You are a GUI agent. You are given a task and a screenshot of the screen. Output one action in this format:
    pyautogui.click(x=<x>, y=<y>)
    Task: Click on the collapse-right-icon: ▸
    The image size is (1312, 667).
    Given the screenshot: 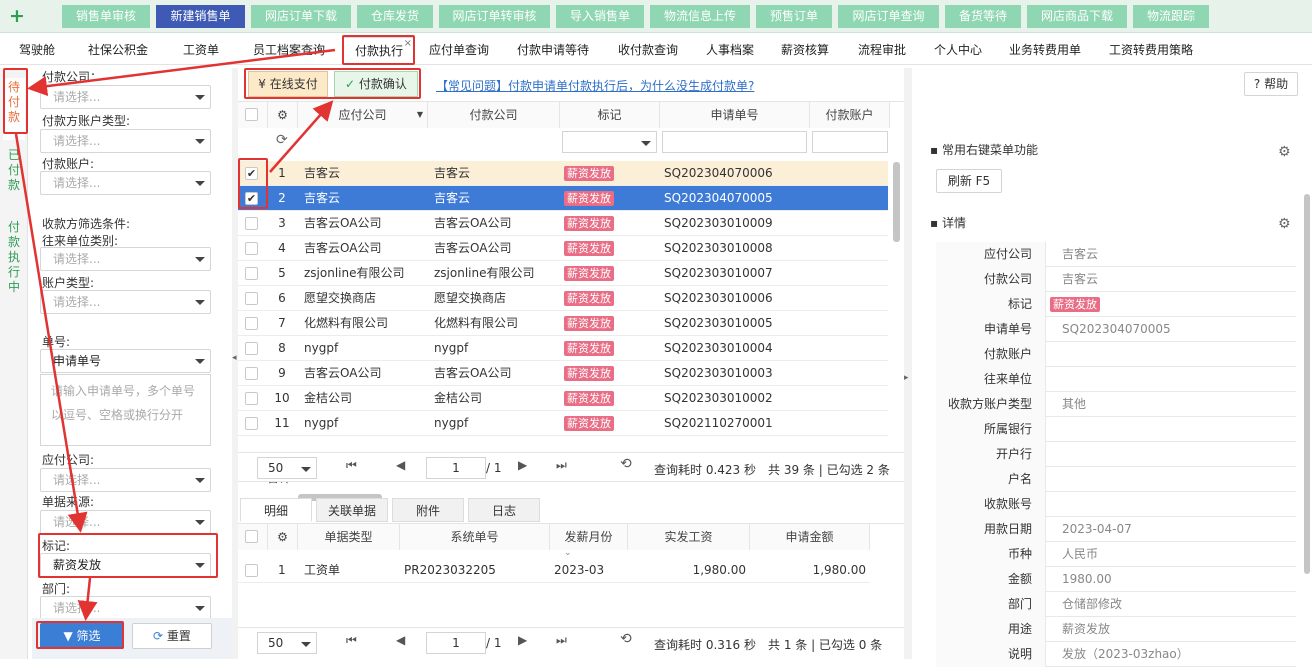 What is the action you would take?
    pyautogui.click(x=906, y=378)
    